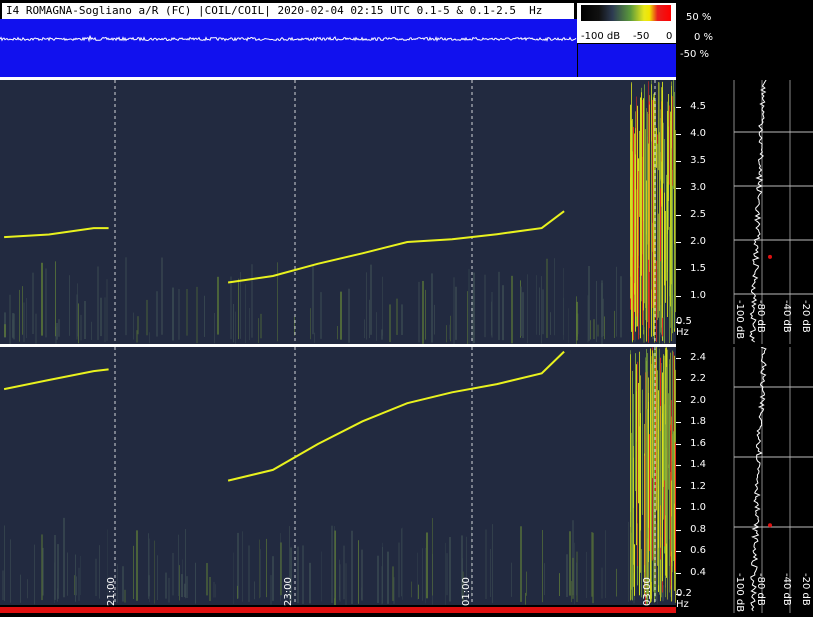 The image size is (813, 617). I want to click on colorbar-gradient, so click(626, 13).